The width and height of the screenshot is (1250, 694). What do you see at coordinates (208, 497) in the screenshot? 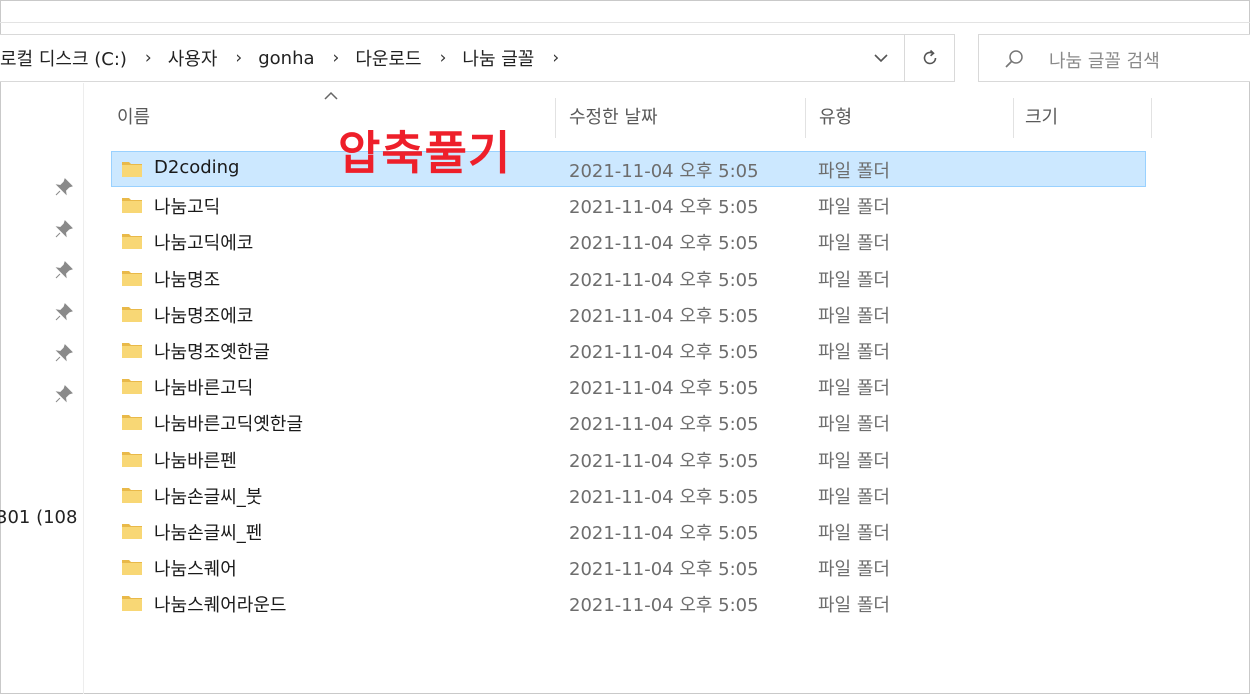
I see `file-name: 나눔손글씨_붓` at bounding box center [208, 497].